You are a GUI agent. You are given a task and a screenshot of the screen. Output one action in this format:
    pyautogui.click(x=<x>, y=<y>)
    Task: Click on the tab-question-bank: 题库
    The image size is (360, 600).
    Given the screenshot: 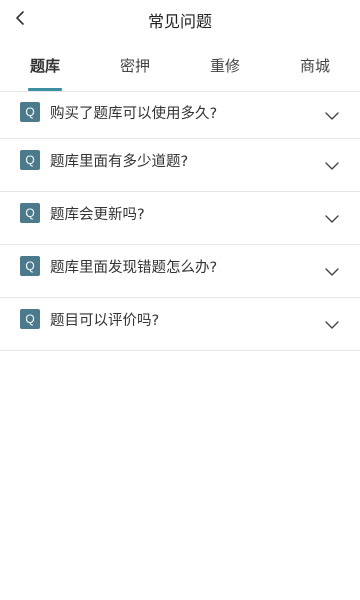 What is the action you would take?
    pyautogui.click(x=45, y=65)
    